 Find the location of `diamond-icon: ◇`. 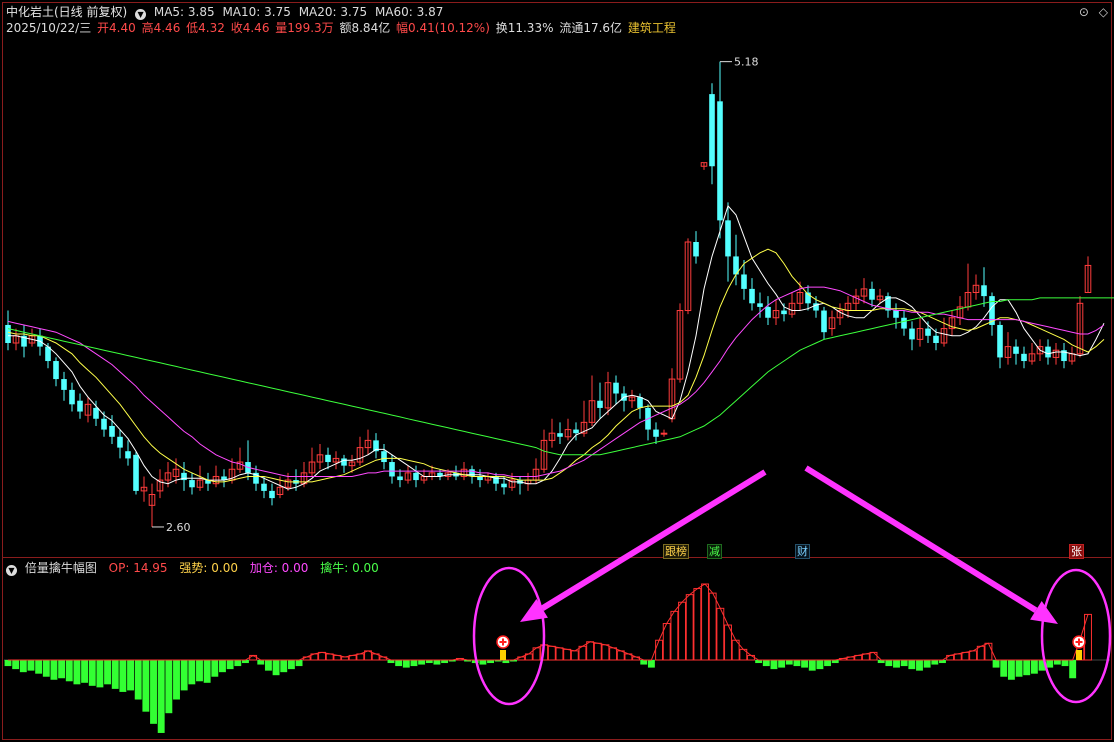

diamond-icon: ◇ is located at coordinates (1103, 12).